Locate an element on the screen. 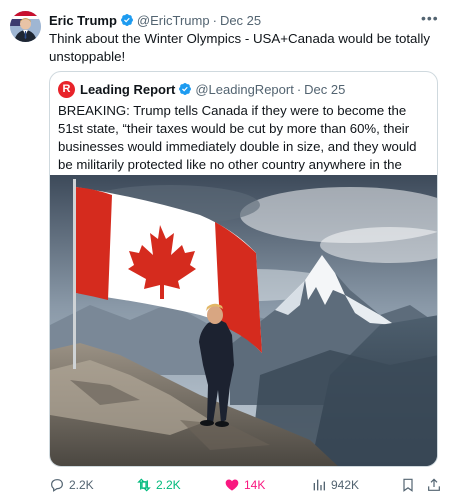 This screenshot has width=451, height=500. author-handle: @EricTrump is located at coordinates (173, 20).